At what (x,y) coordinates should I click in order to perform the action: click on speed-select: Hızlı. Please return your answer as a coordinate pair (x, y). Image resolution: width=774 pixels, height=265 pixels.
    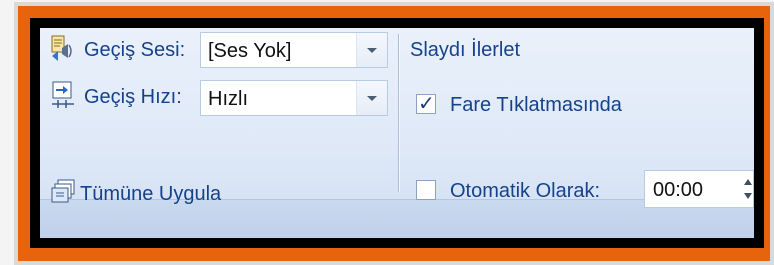
    Looking at the image, I should click on (294, 98).